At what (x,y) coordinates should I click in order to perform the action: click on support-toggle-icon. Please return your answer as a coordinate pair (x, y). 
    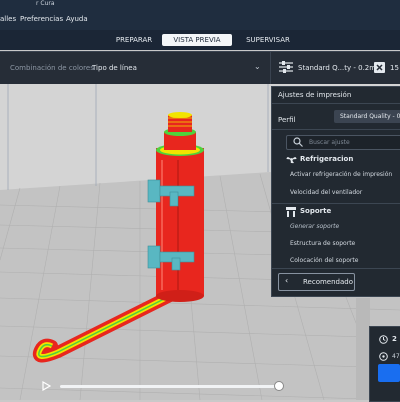
    Looking at the image, I should click on (379, 67).